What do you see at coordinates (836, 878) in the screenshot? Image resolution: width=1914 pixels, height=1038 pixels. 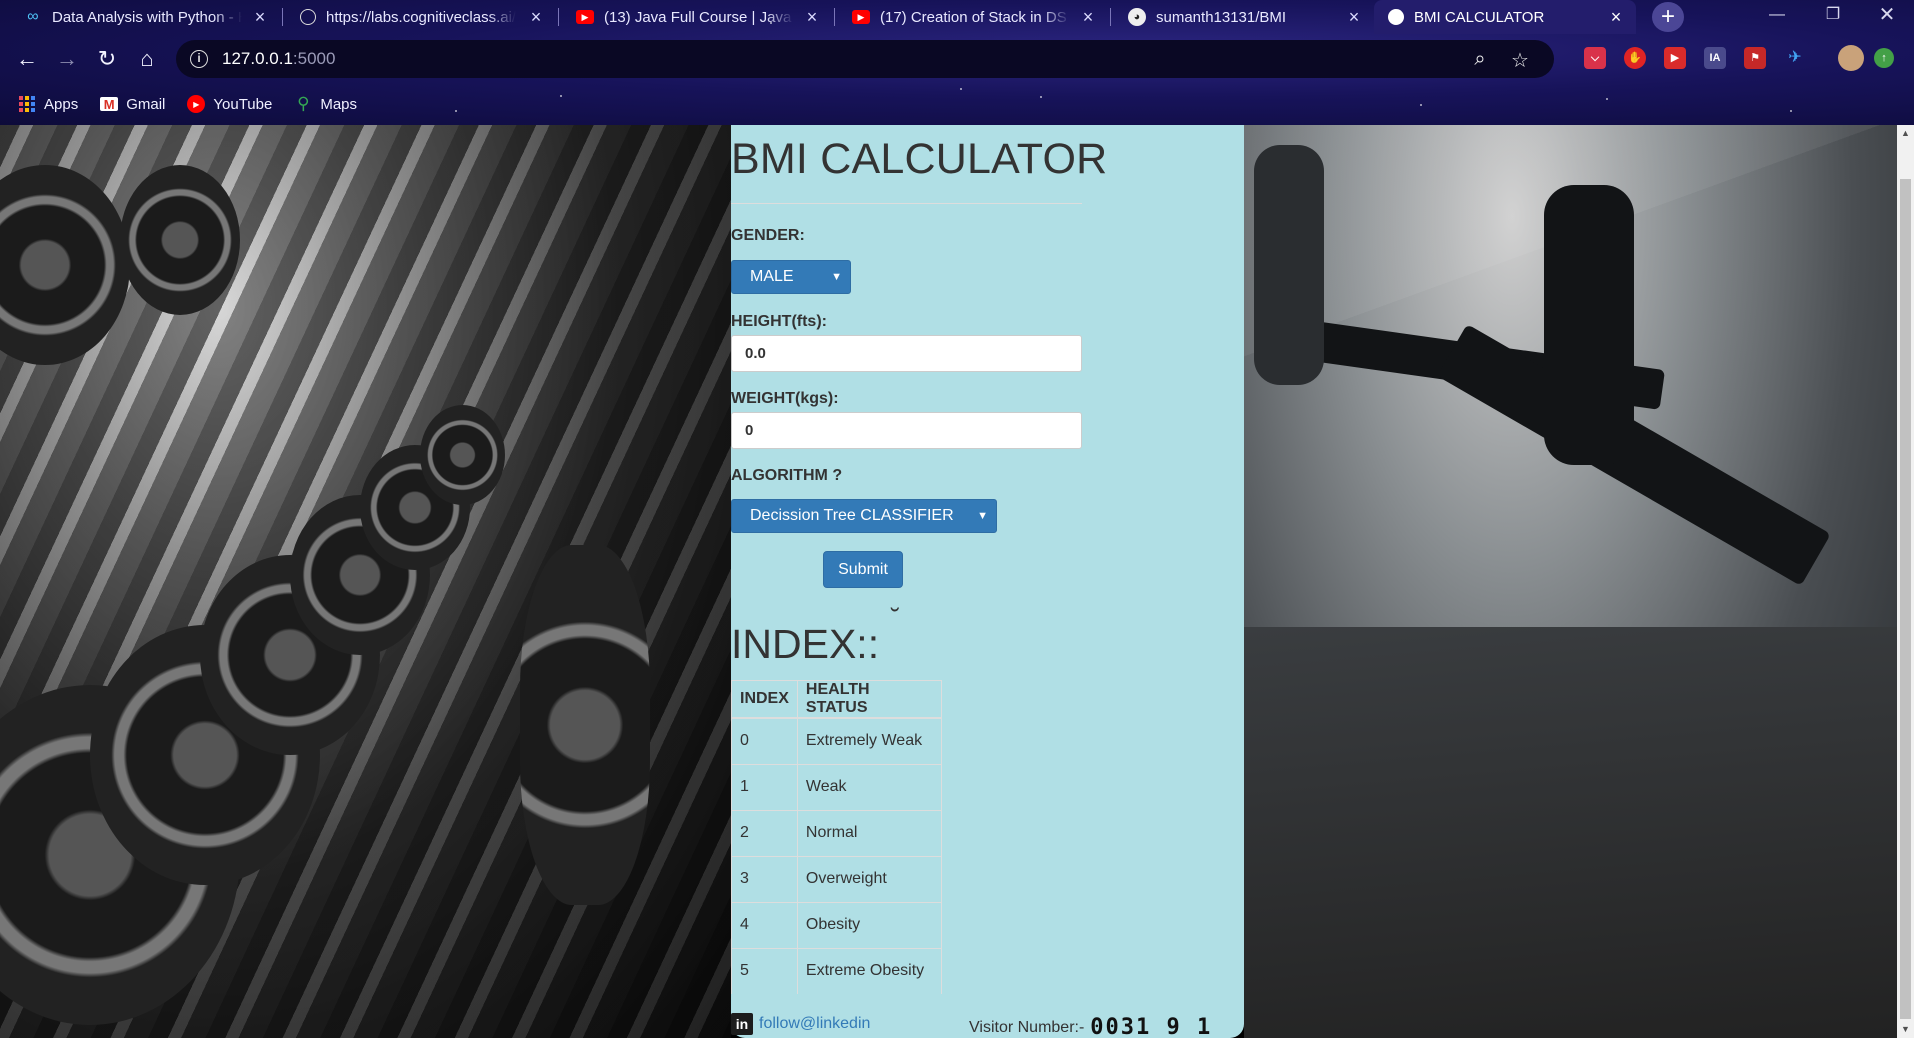 I see `table-row: 3 Overweight` at bounding box center [836, 878].